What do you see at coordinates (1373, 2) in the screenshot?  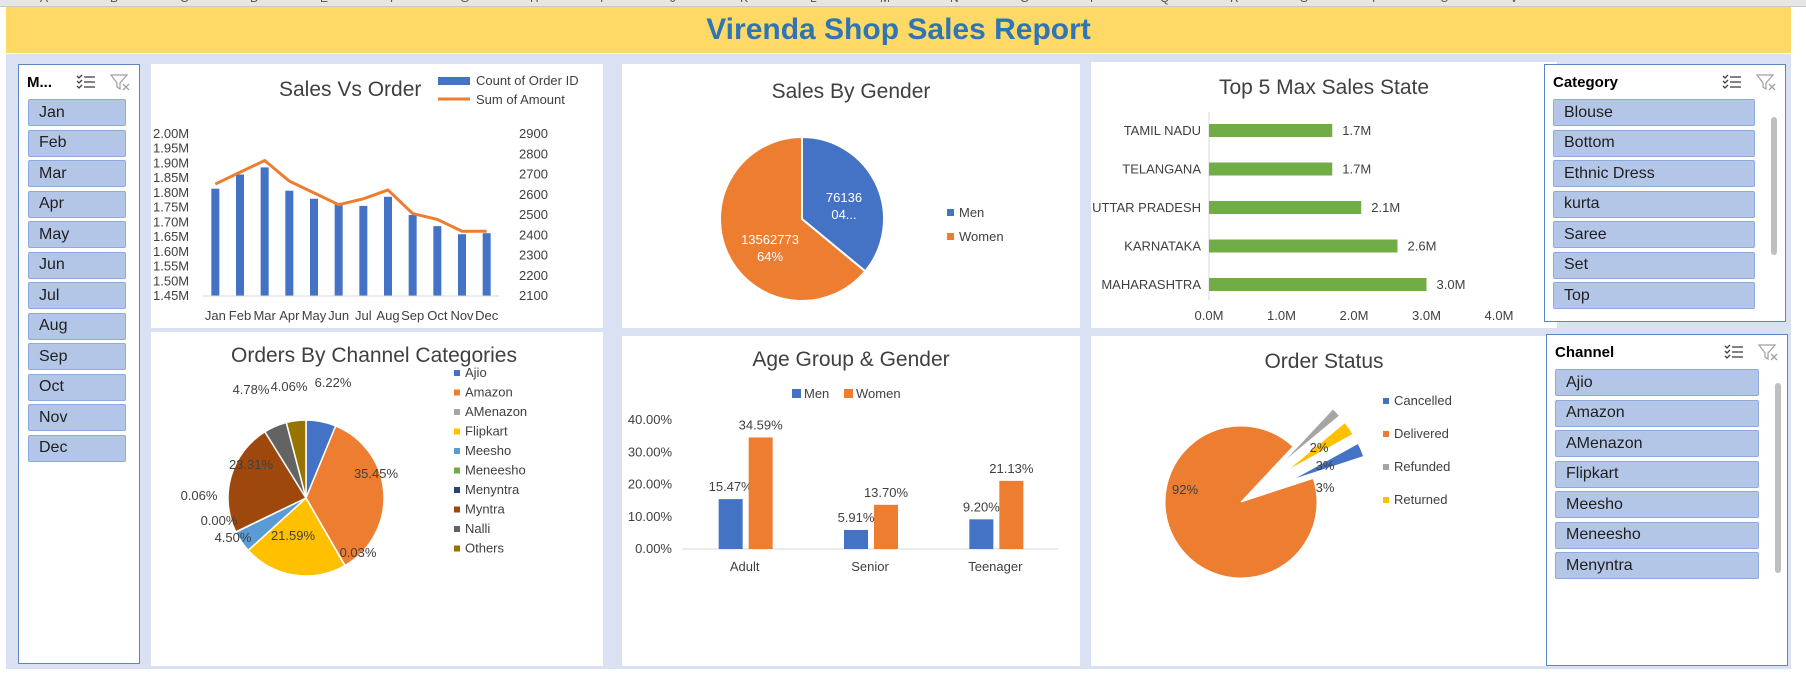 I see `column-letter: T` at bounding box center [1373, 2].